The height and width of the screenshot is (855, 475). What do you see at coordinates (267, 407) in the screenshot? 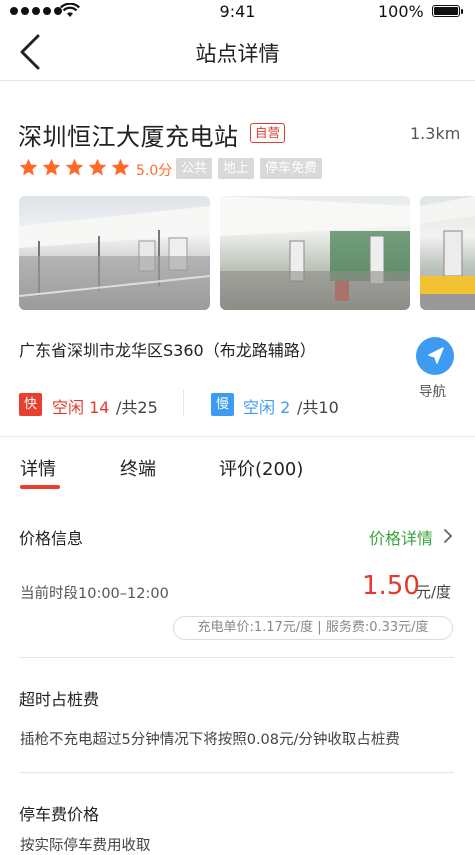
I see `slow-idle-count: 空闲 2` at bounding box center [267, 407].